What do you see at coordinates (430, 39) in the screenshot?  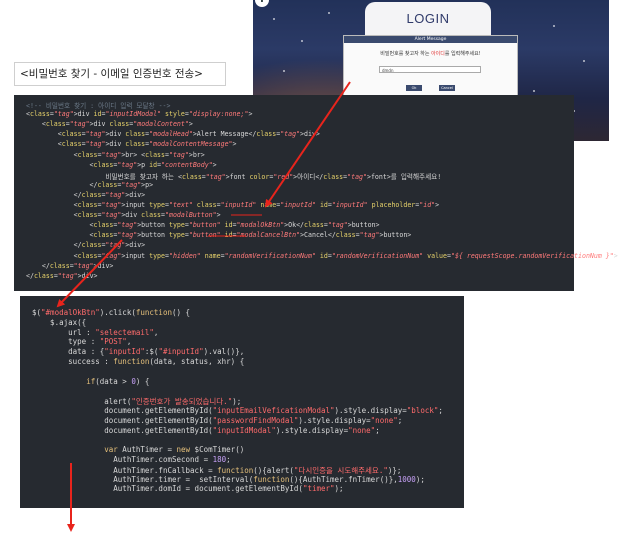 I see `alert-header: Alert Message` at bounding box center [430, 39].